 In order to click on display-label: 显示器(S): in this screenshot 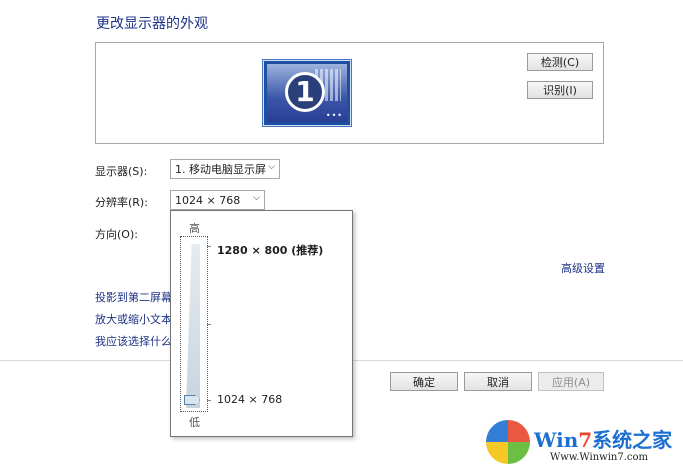, I will do `click(121, 171)`.